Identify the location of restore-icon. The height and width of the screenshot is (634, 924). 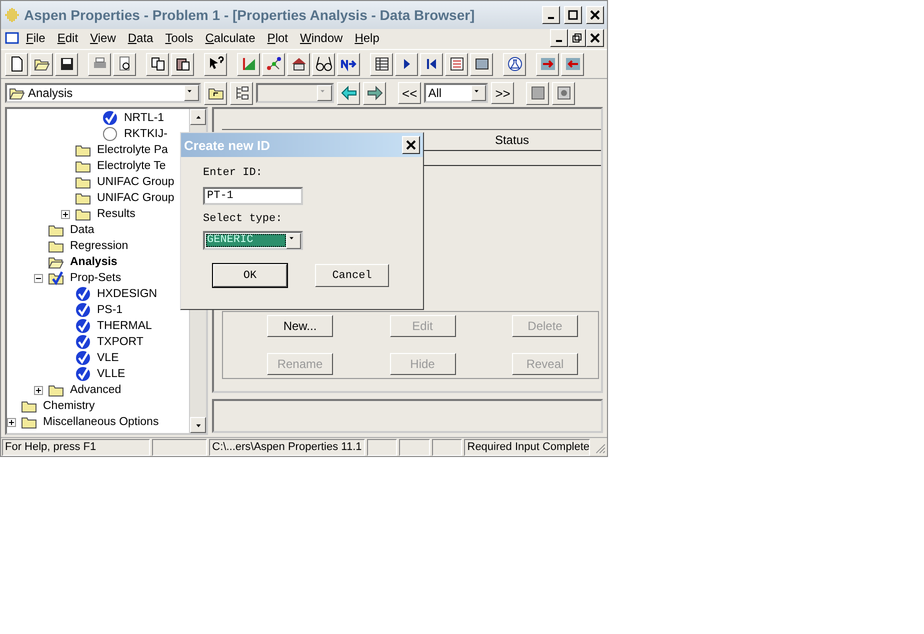
(577, 38).